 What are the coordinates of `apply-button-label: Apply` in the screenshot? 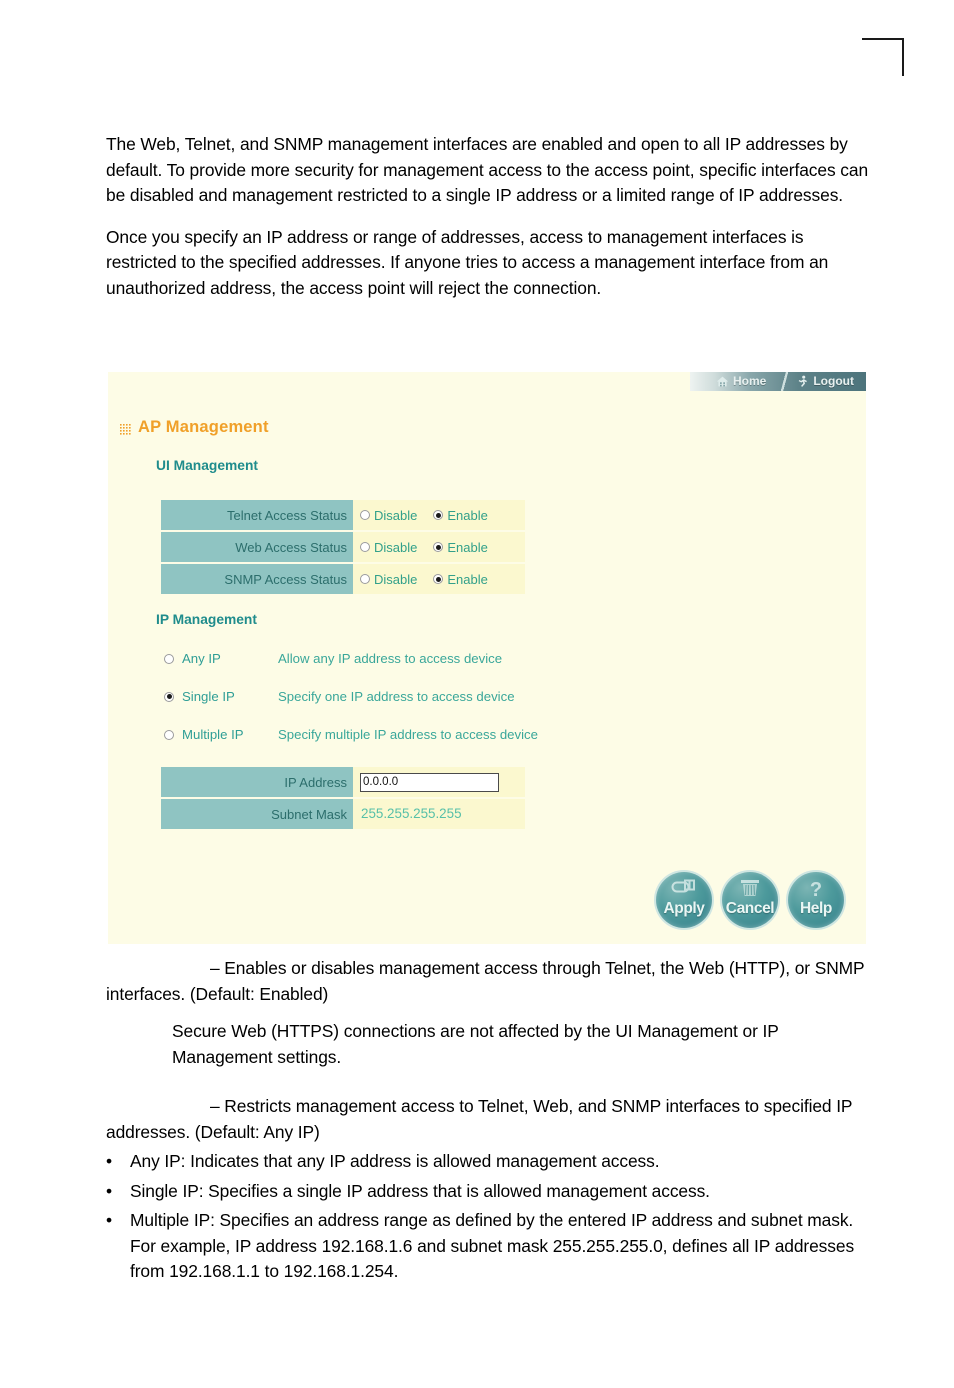 It's located at (684, 908).